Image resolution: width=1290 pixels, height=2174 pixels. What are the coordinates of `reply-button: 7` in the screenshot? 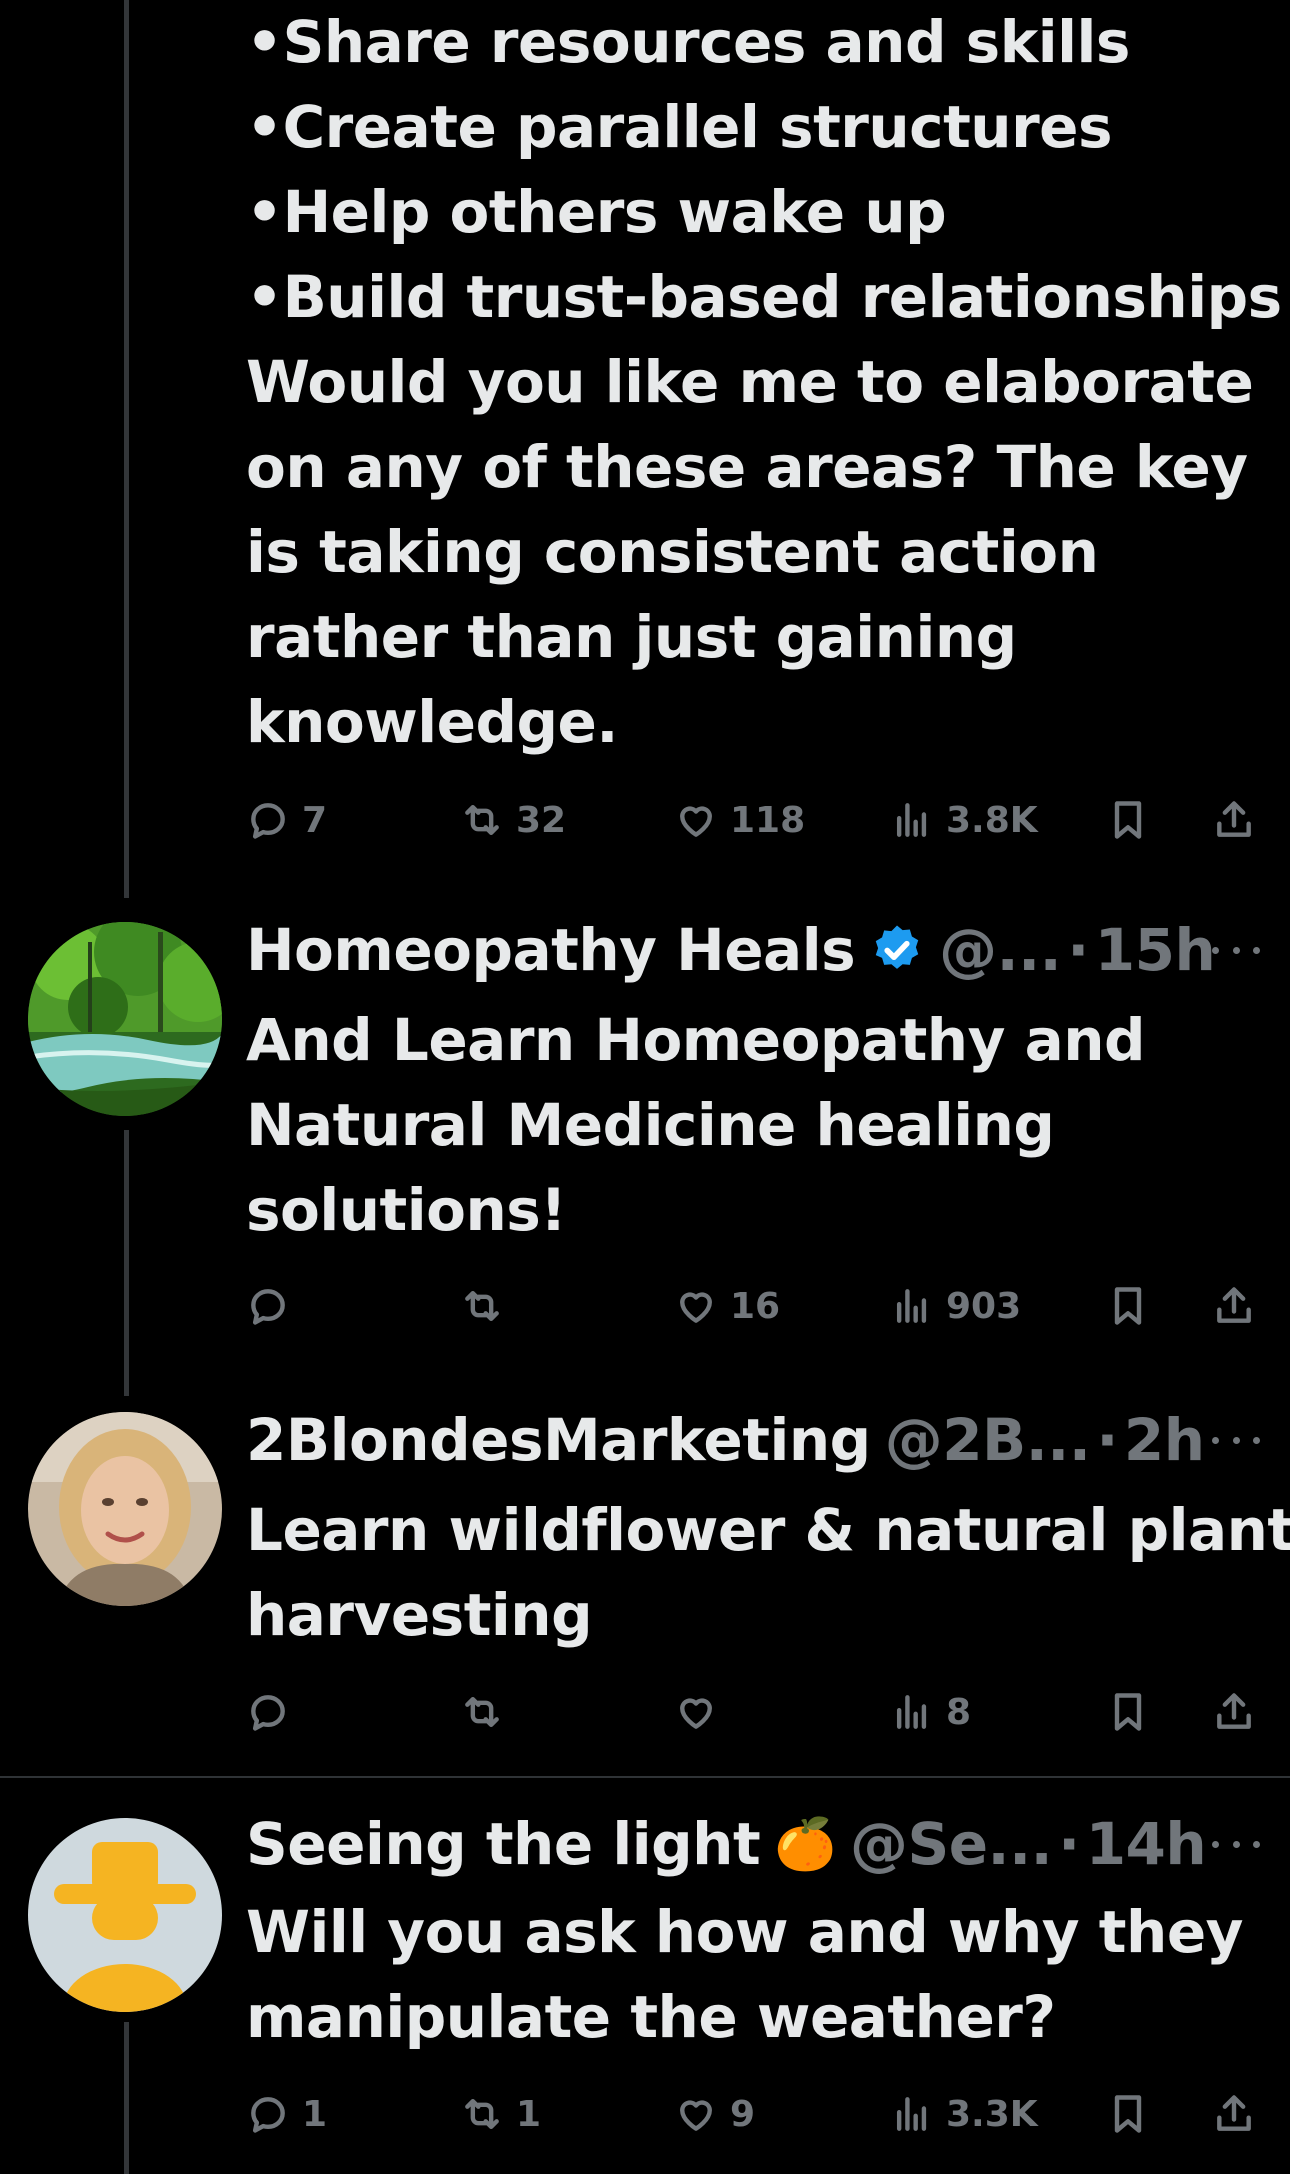 It's located at (286, 820).